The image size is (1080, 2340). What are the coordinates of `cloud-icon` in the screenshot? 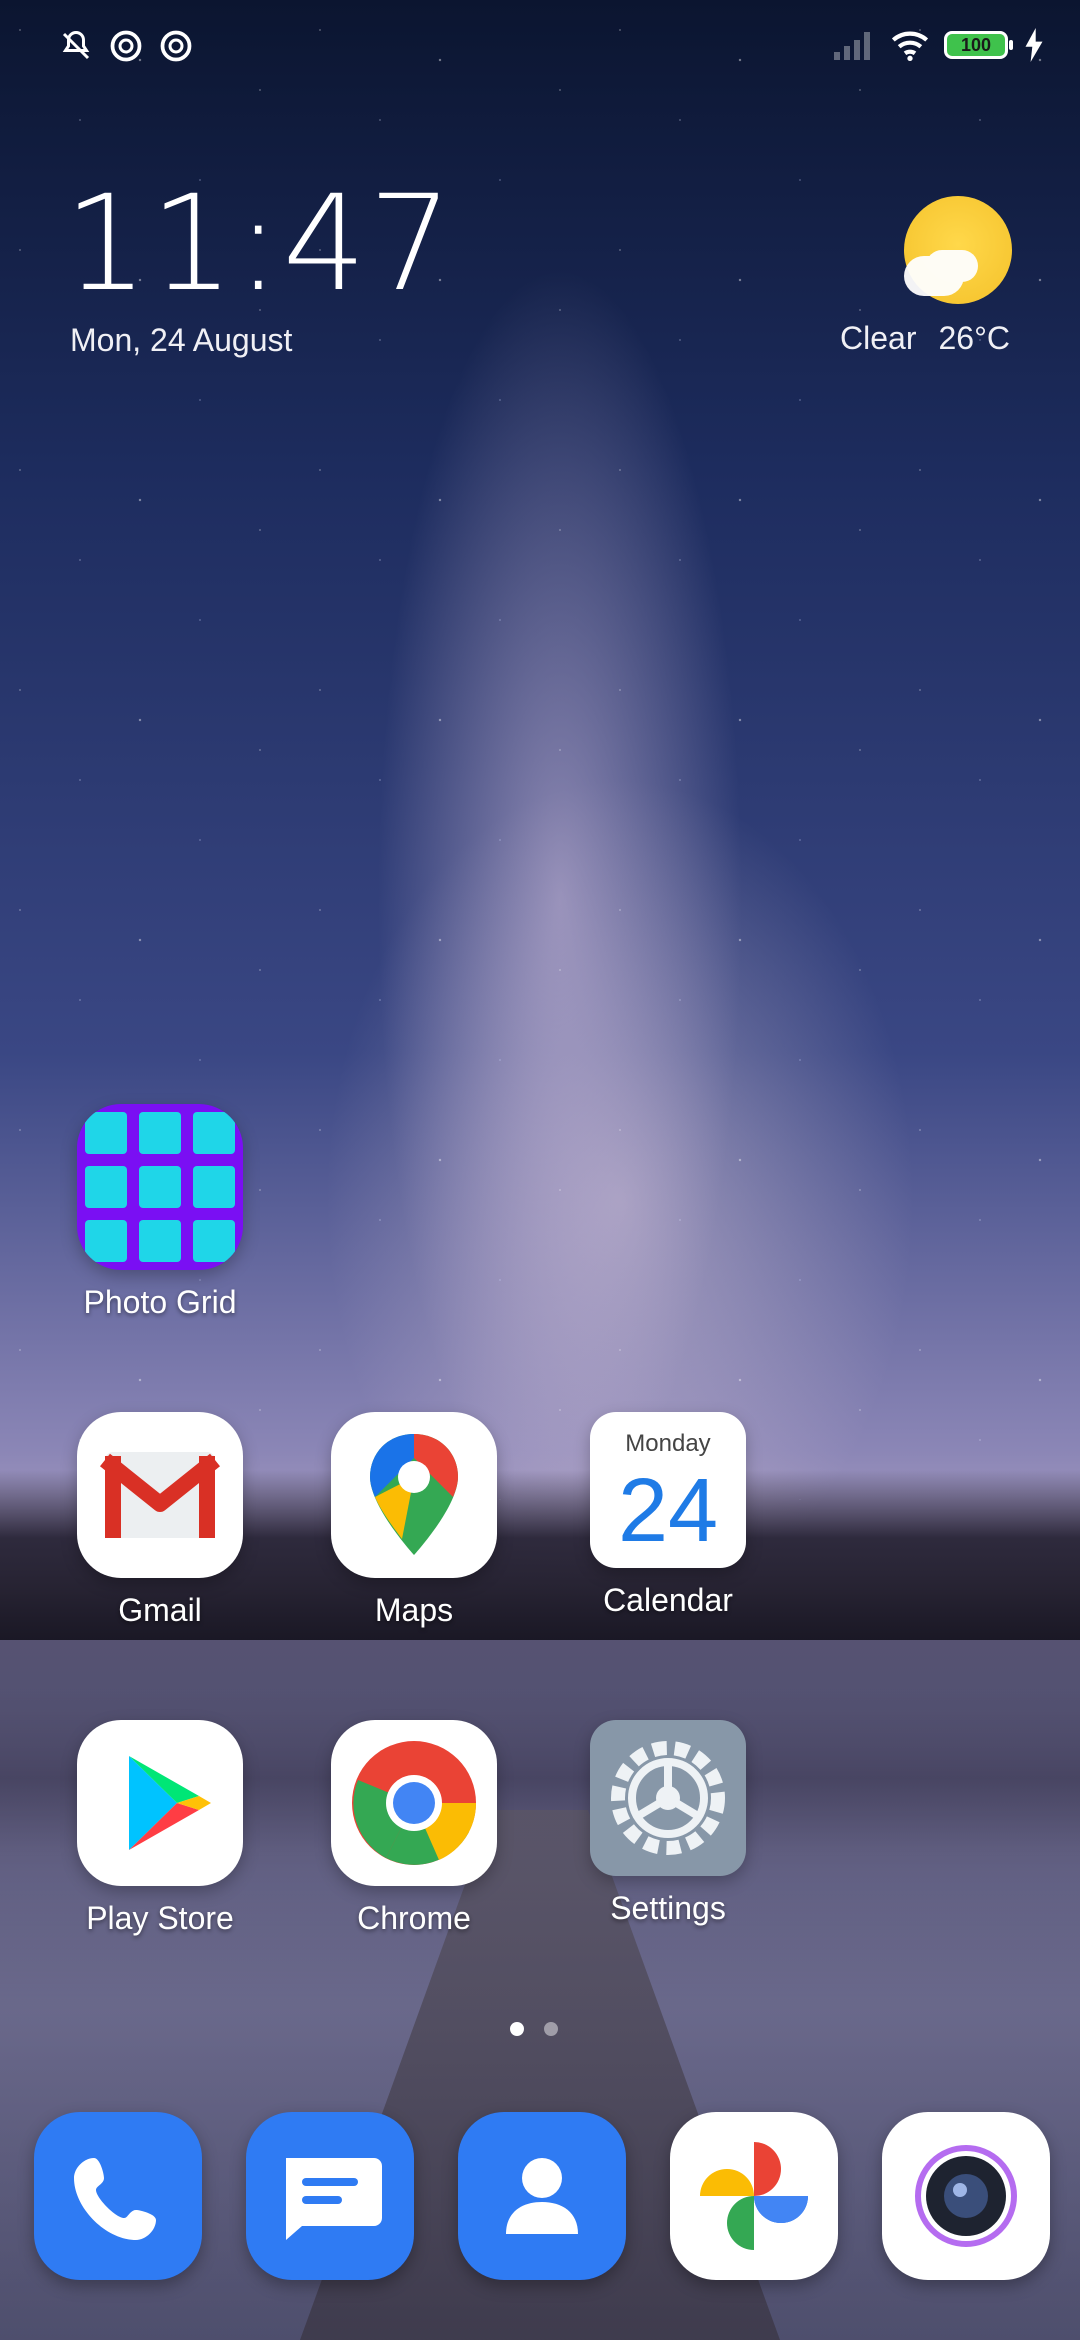 It's located at (934, 276).